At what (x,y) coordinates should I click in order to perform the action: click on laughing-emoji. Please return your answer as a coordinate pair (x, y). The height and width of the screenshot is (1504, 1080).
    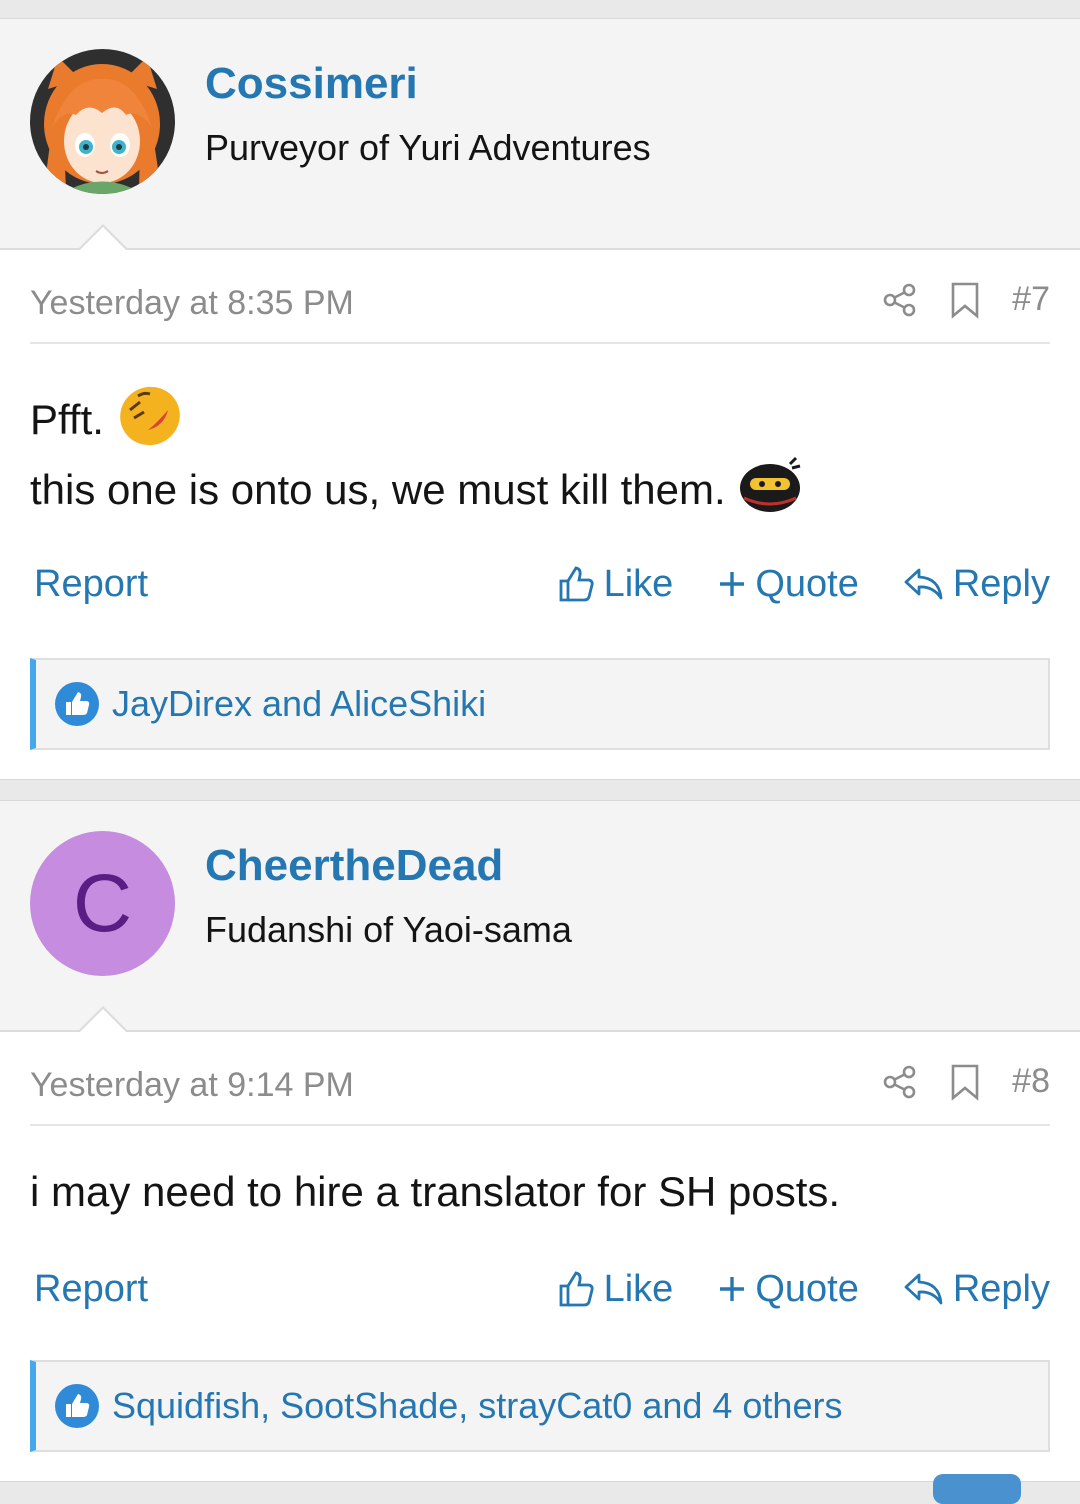
    Looking at the image, I should click on (150, 420).